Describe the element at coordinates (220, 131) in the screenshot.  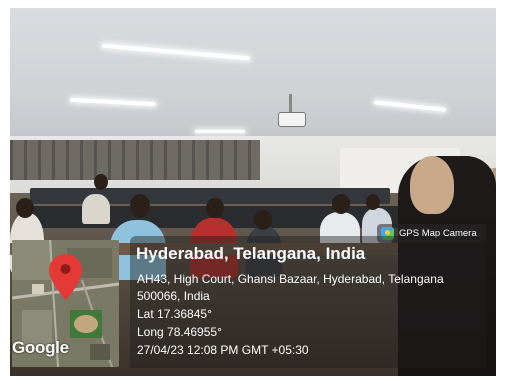
I see `ceiling-light` at that location.